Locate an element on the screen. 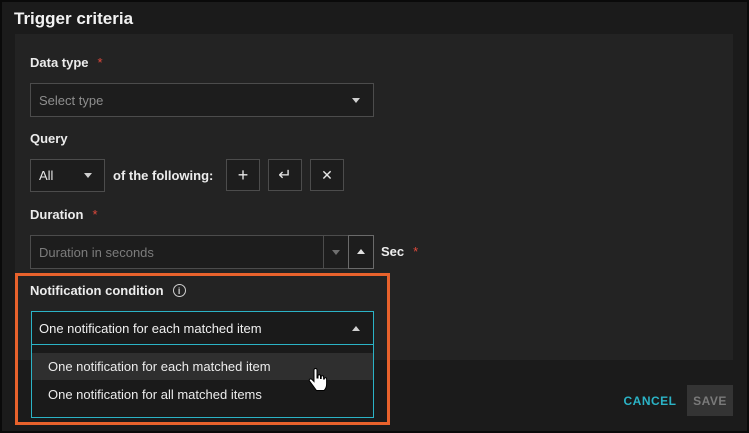 The width and height of the screenshot is (749, 433). cancel-button: CANCEL is located at coordinates (650, 401).